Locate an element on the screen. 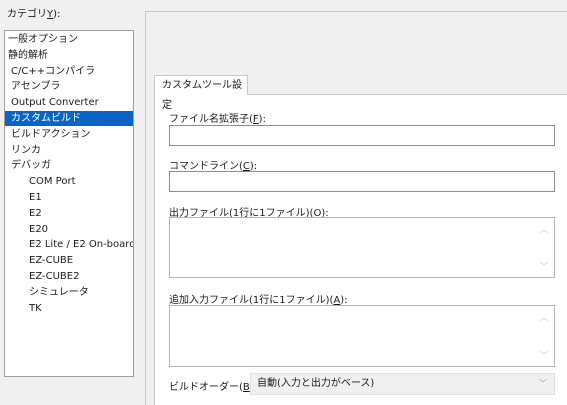  tree-item: デバッガ is located at coordinates (69, 165).